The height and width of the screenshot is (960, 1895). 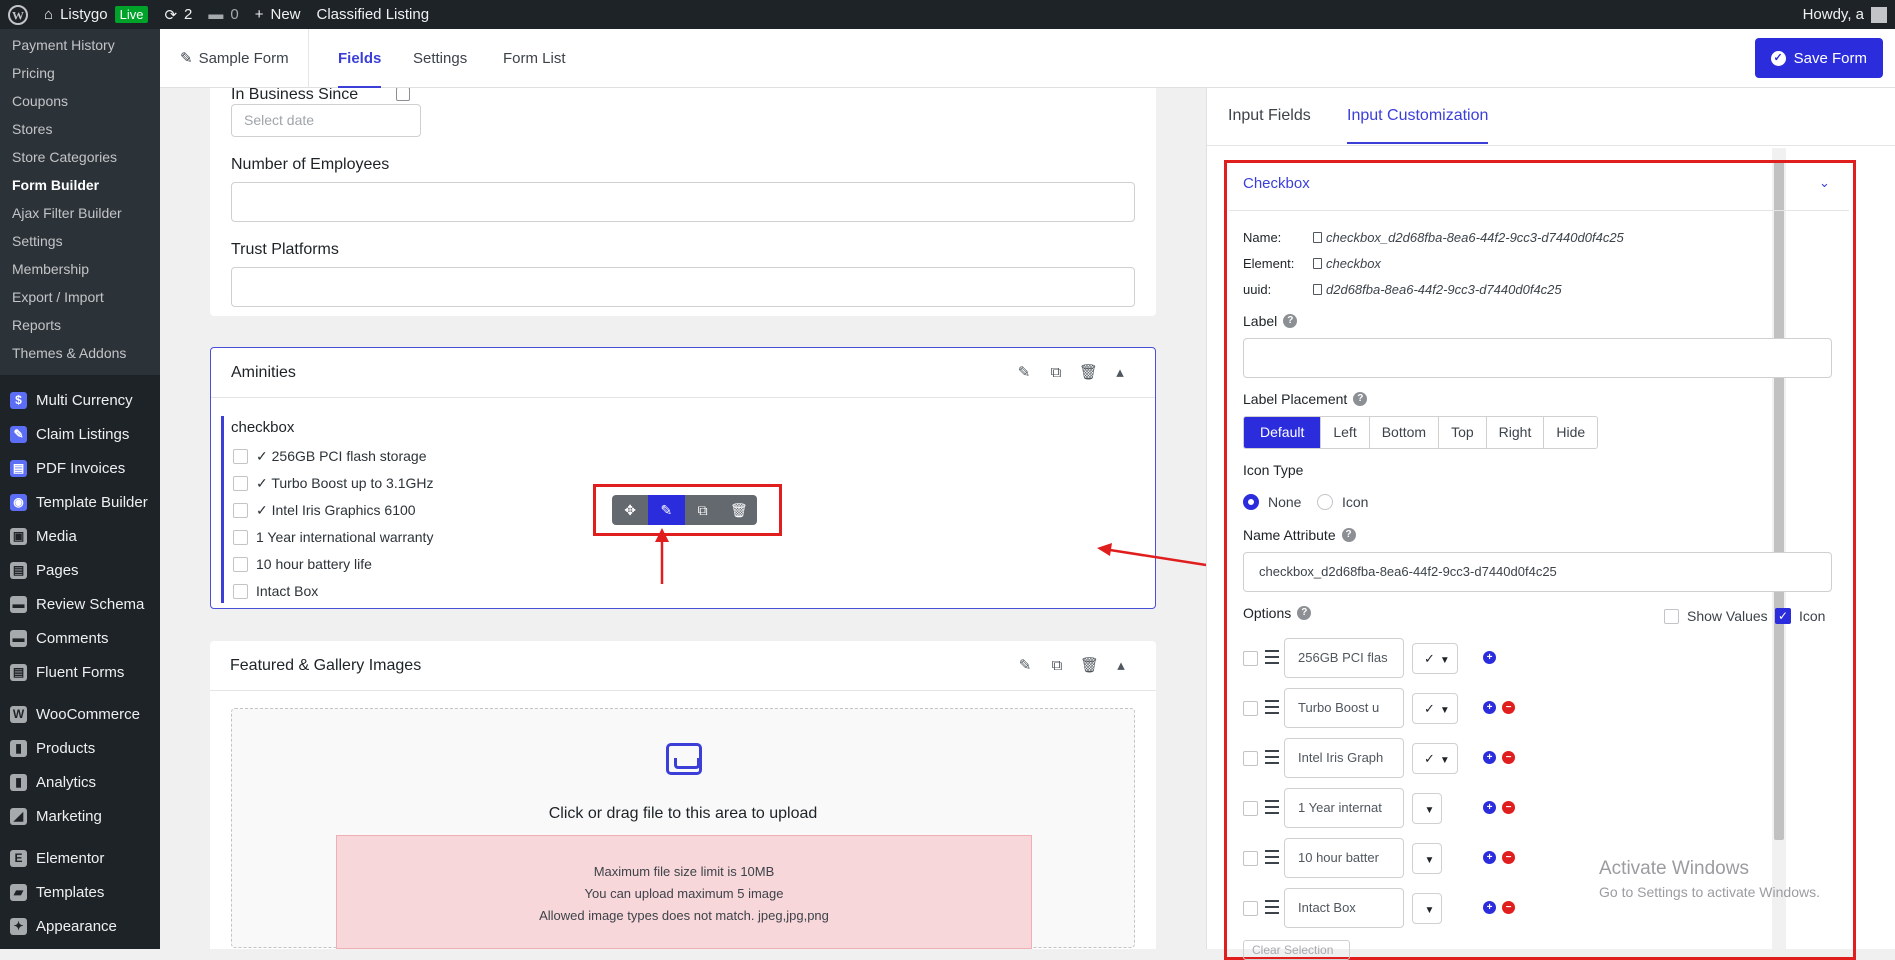 I want to click on show-values-checkbox, so click(x=1671, y=616).